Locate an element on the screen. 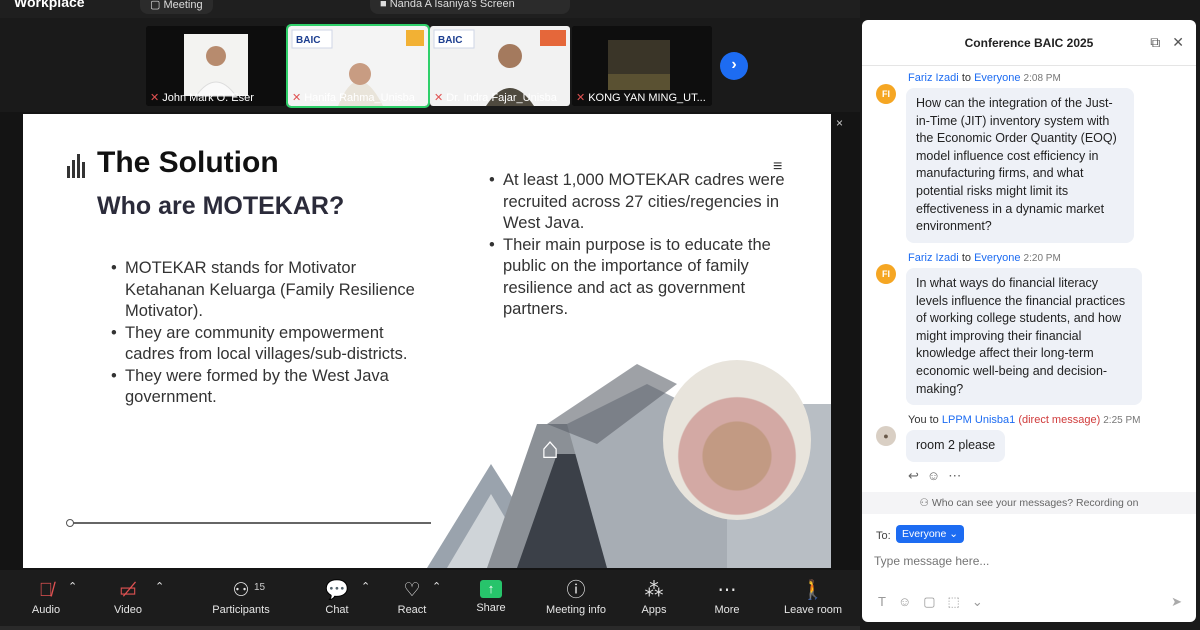 The height and width of the screenshot is (630, 1200). reply-icon: ↩ is located at coordinates (913, 475).